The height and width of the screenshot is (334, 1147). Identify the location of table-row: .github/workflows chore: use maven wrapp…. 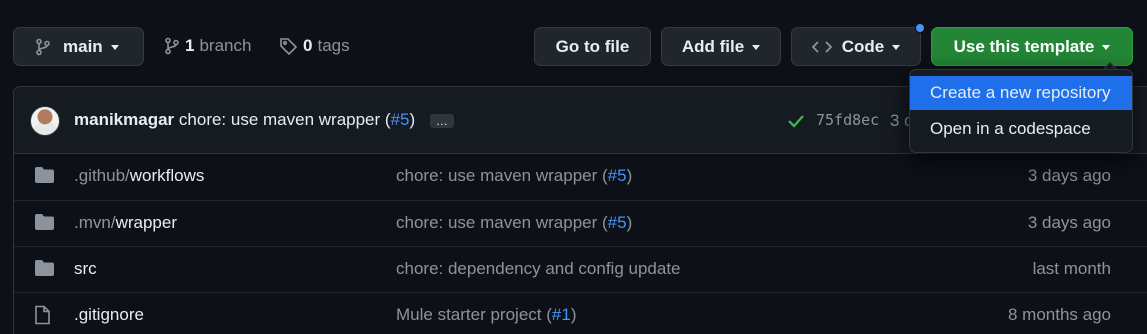
(580, 177).